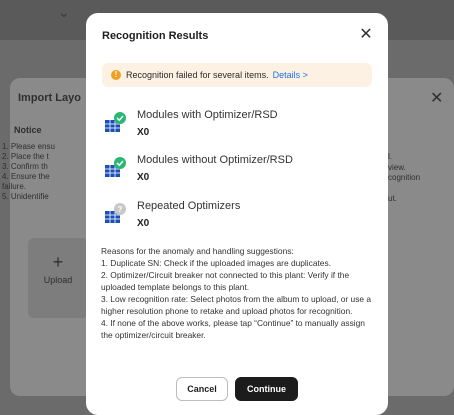  Describe the element at coordinates (58, 262) in the screenshot. I see `plus-icon: +` at that location.